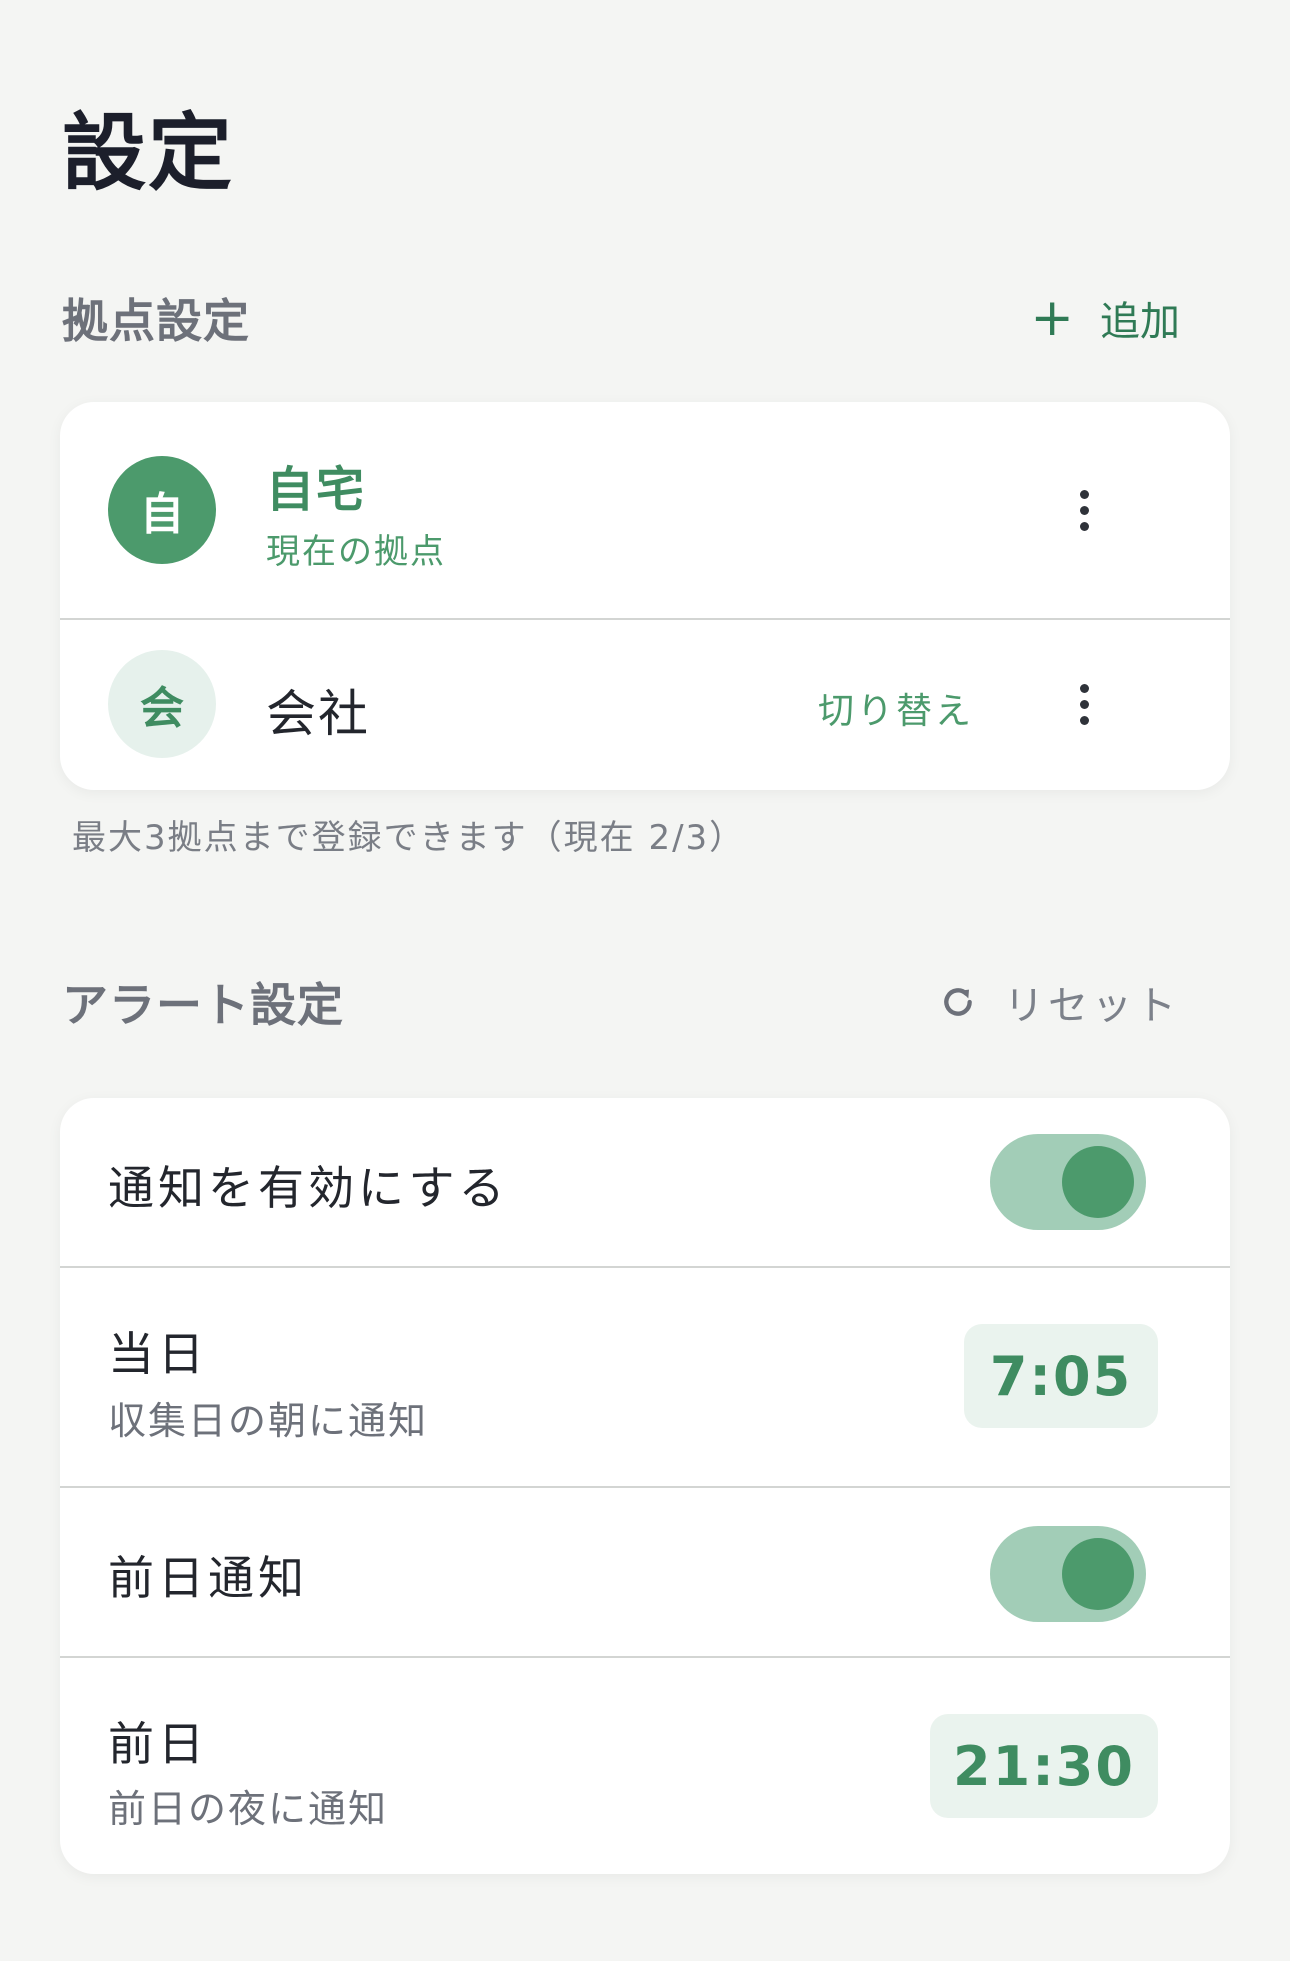 The height and width of the screenshot is (1961, 1290). What do you see at coordinates (1044, 1766) in the screenshot?
I see `previous-day-time-button: 21:30` at bounding box center [1044, 1766].